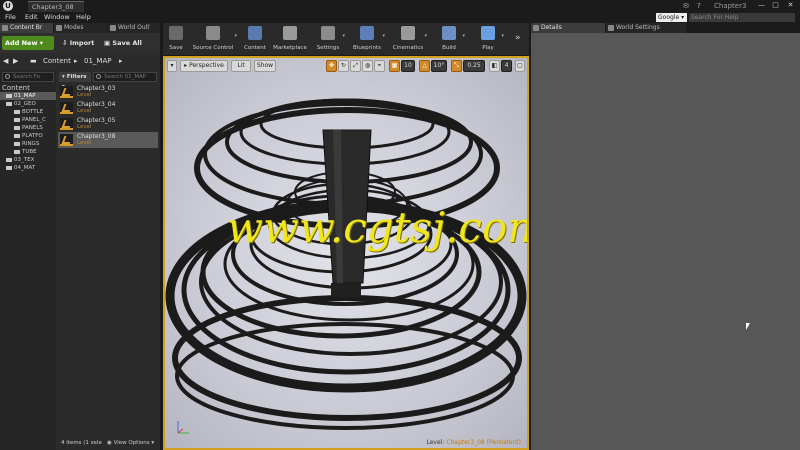 The image size is (800, 450). I want to click on tree-item: 02_GEO, so click(28, 104).